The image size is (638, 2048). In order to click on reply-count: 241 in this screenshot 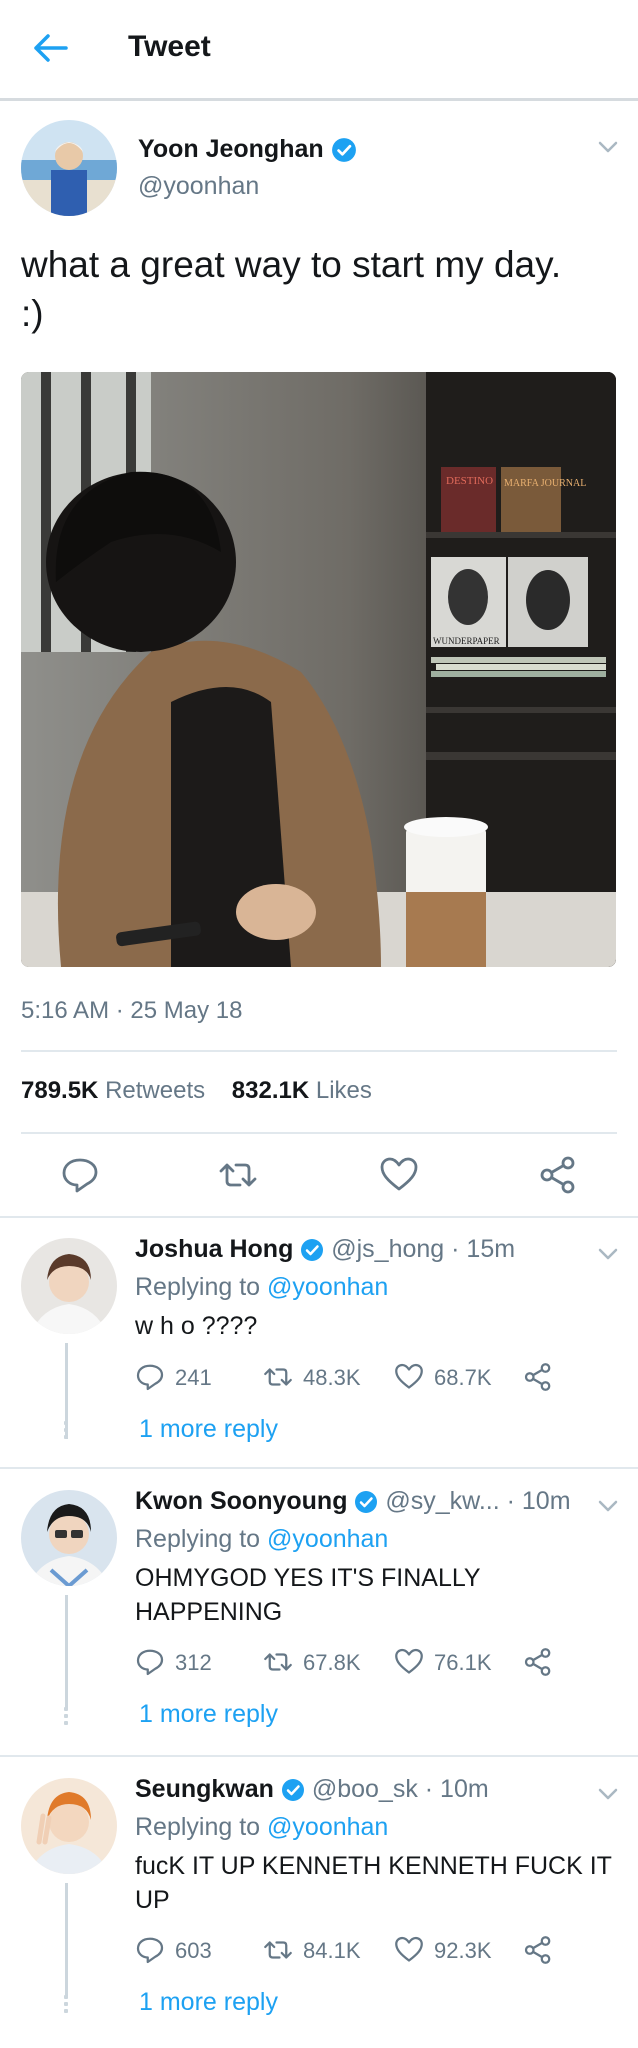, I will do `click(193, 1377)`.